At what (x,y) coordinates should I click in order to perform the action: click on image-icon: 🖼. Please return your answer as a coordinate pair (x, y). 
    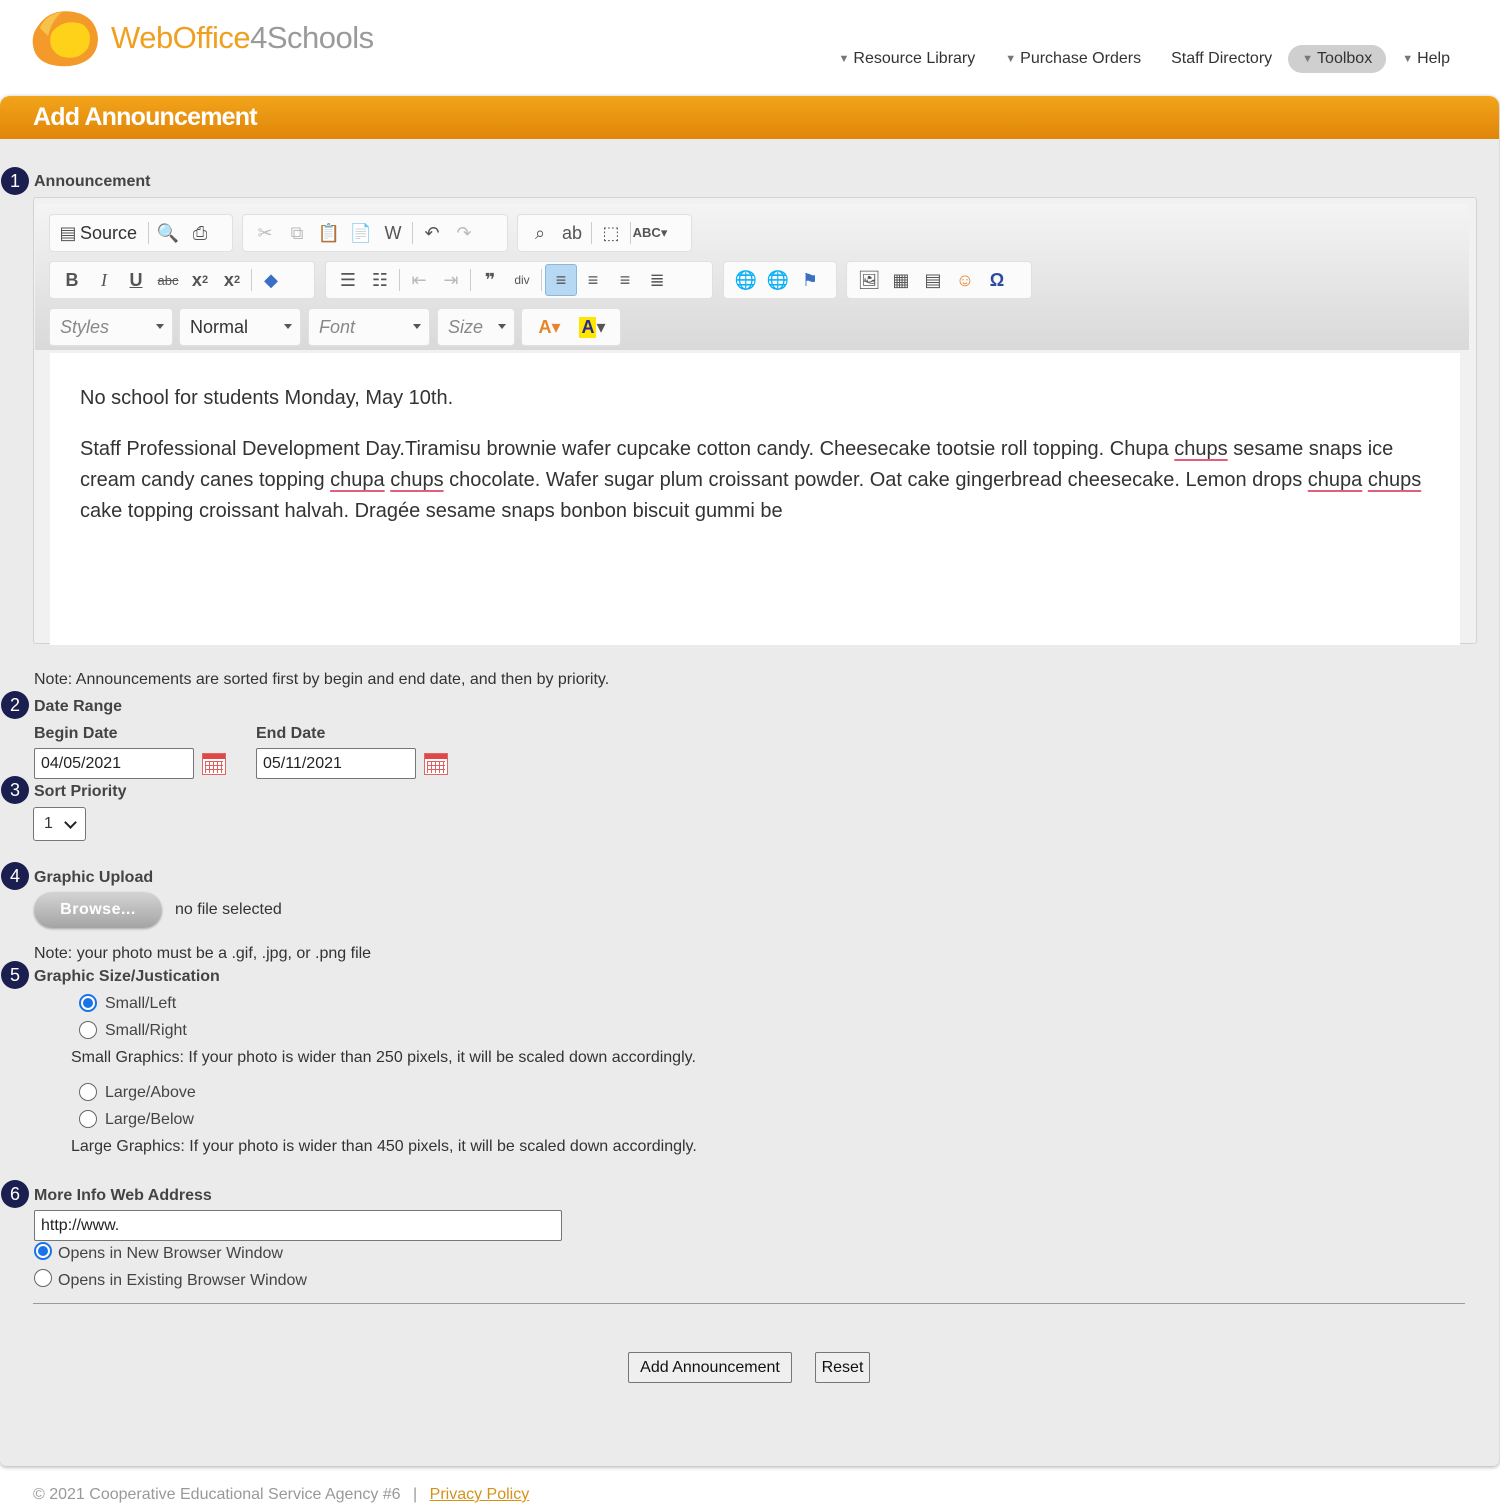
    Looking at the image, I should click on (869, 280).